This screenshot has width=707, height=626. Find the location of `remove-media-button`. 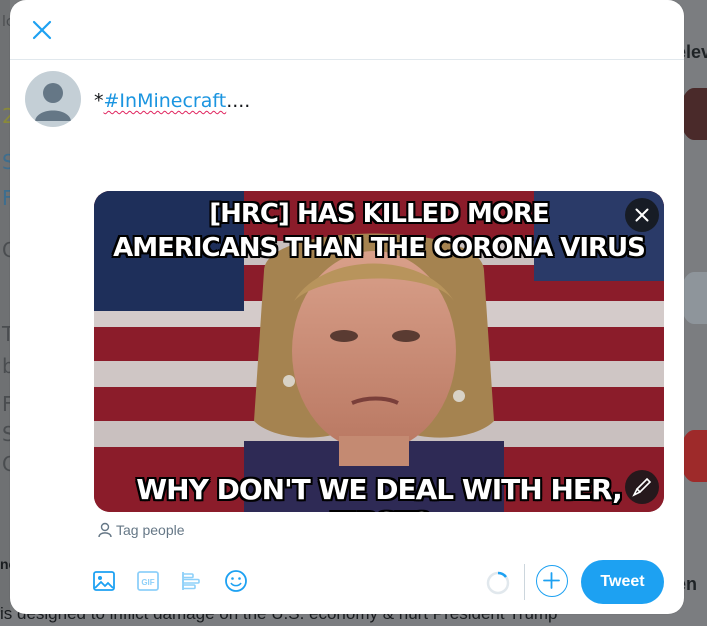

remove-media-button is located at coordinates (642, 215).